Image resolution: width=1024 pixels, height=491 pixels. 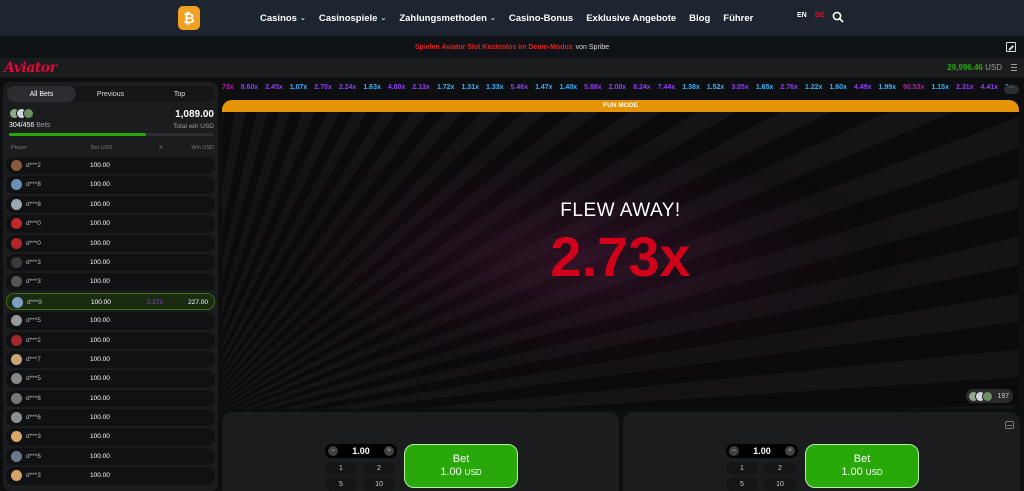 I want to click on bets-progress-bar, so click(x=111, y=134).